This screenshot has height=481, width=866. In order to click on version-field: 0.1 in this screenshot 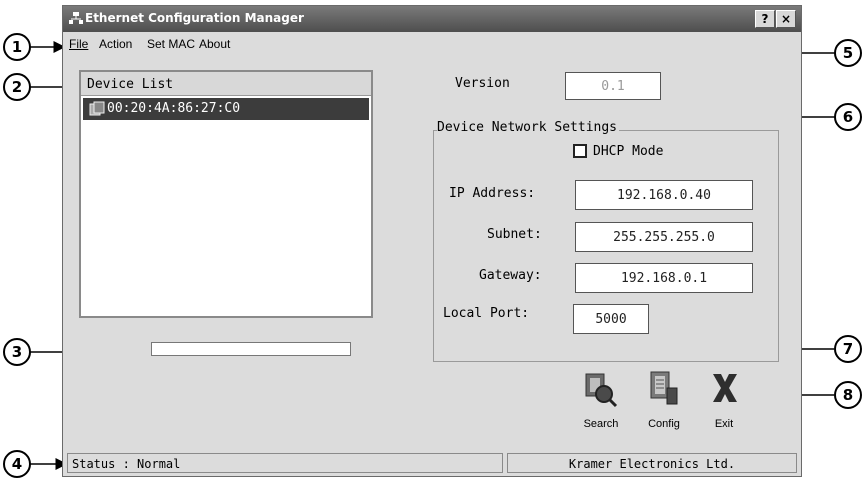, I will do `click(613, 86)`.